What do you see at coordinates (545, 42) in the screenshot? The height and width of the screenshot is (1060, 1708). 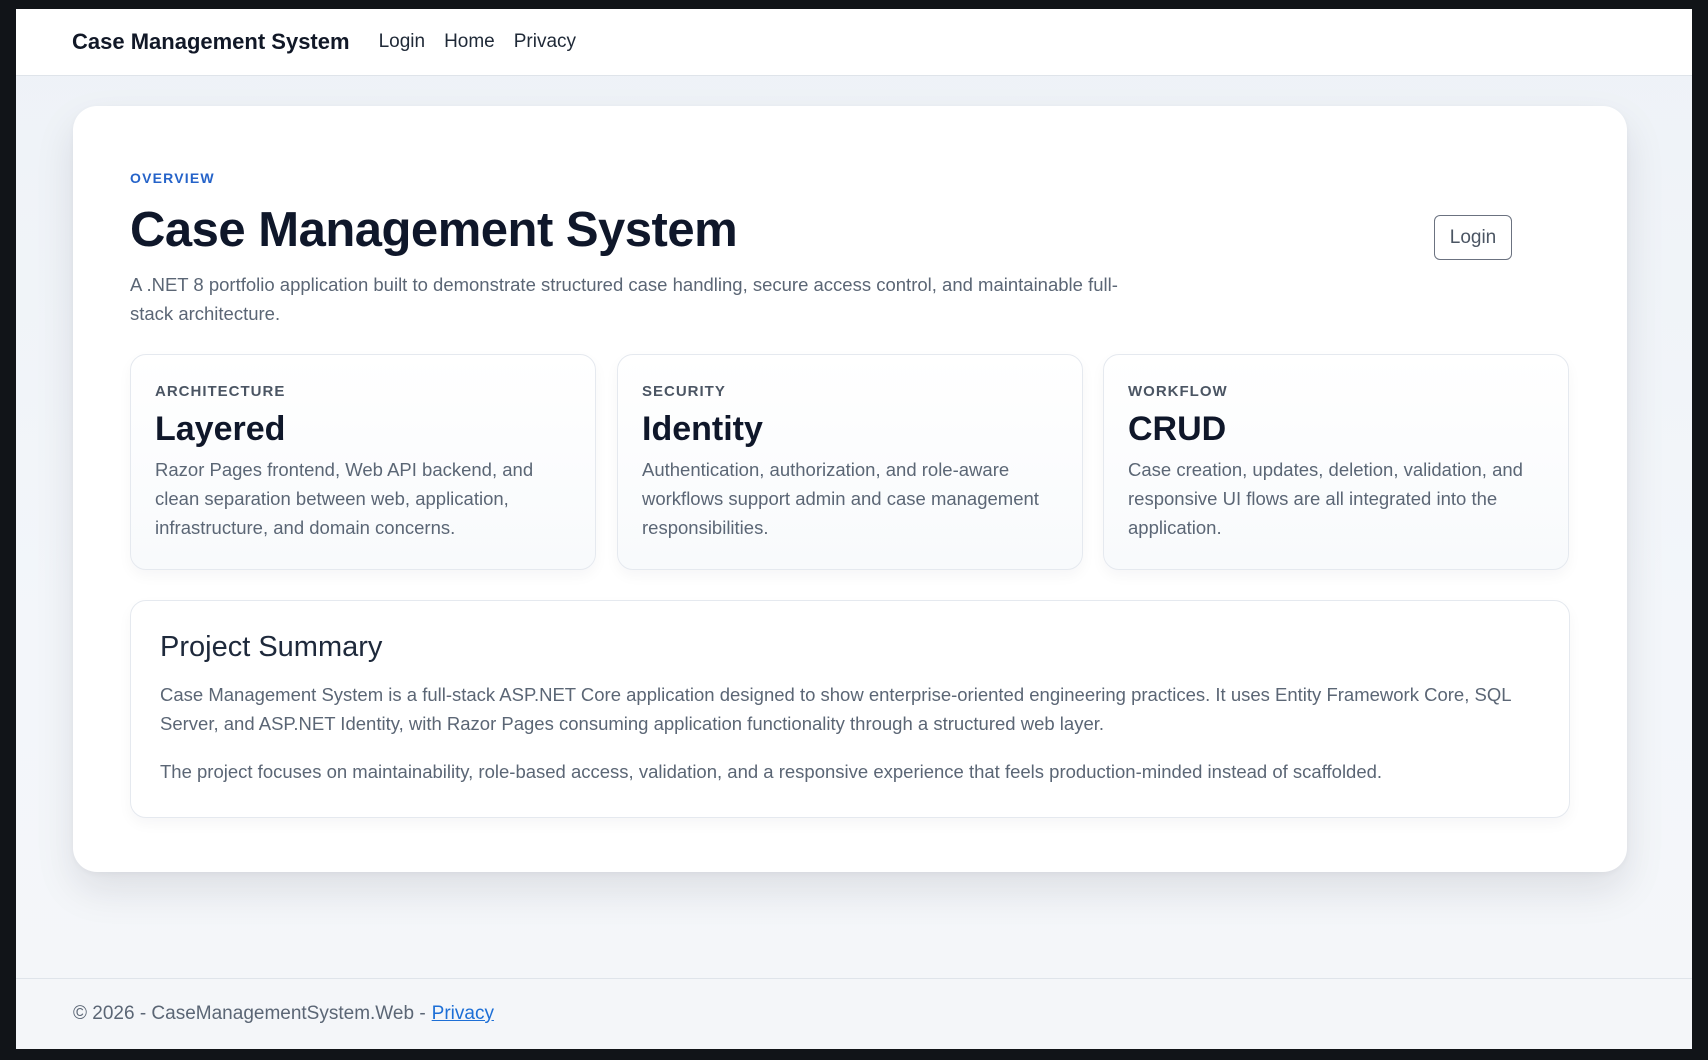 I see `nav-link-privacy: Privacy` at bounding box center [545, 42].